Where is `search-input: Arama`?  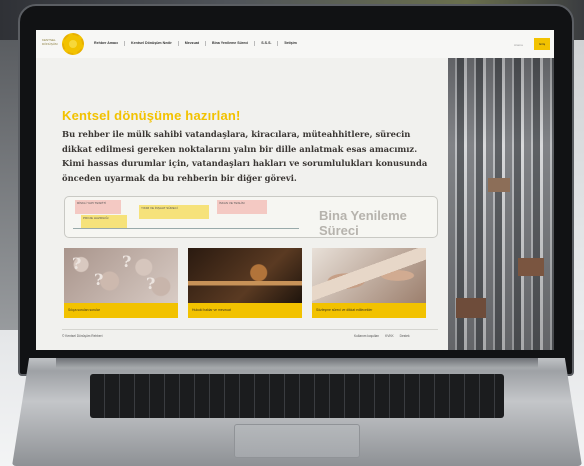 search-input: Arama is located at coordinates (518, 45).